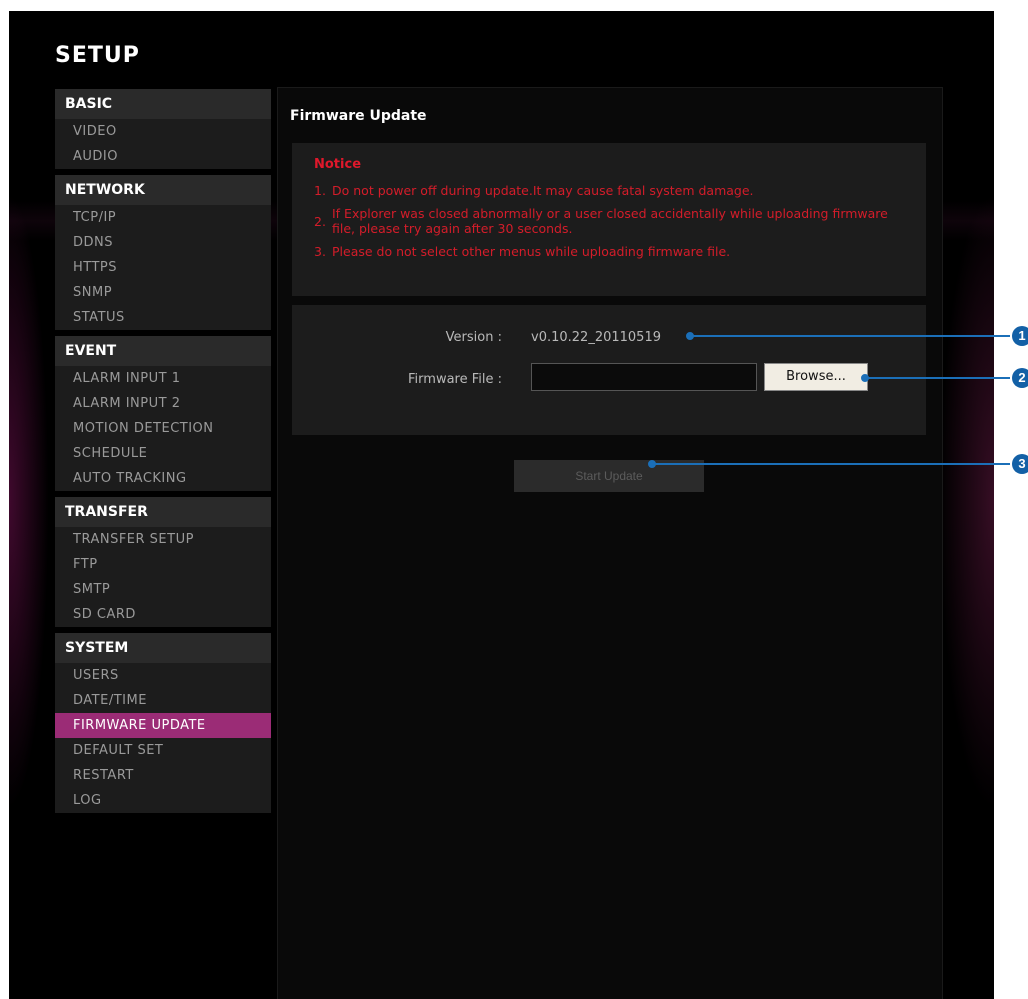 Image resolution: width=1028 pixels, height=999 pixels. I want to click on sidebar-item: SCHEDULE, so click(163, 453).